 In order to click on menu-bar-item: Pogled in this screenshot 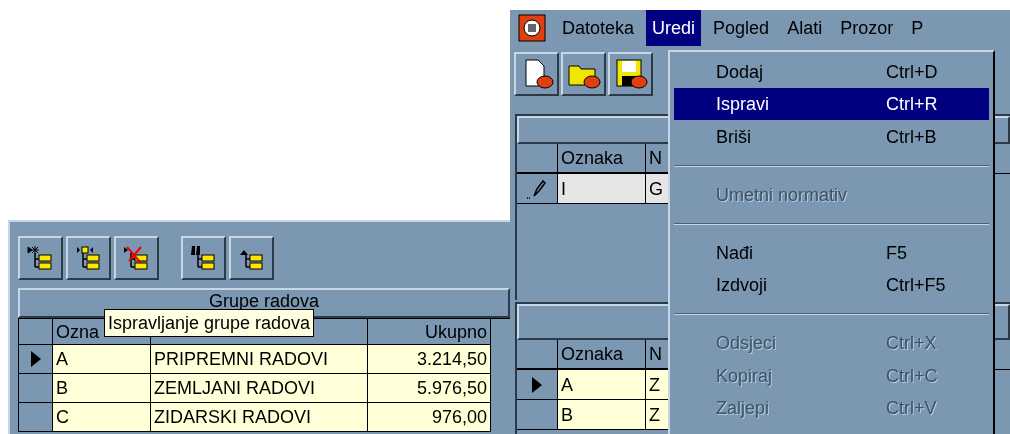, I will do `click(741, 28)`.